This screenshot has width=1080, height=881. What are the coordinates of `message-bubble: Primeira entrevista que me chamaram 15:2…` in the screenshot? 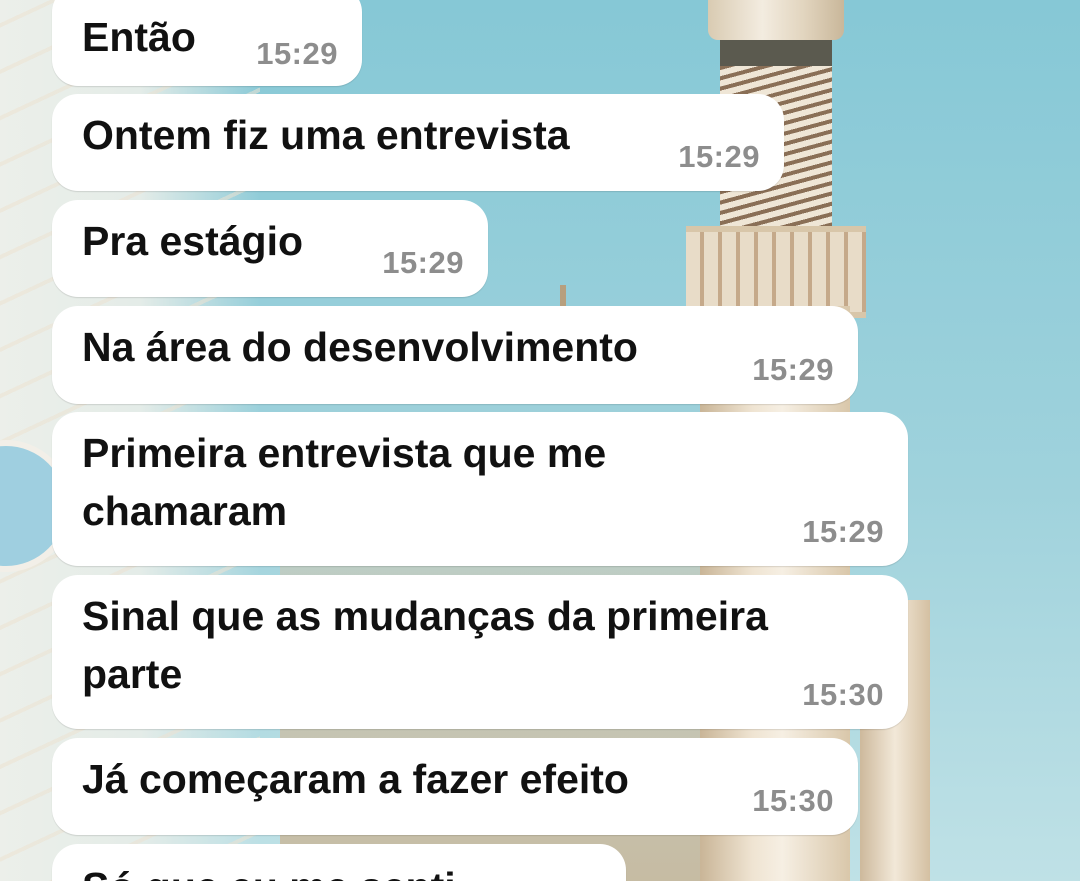 It's located at (480, 489).